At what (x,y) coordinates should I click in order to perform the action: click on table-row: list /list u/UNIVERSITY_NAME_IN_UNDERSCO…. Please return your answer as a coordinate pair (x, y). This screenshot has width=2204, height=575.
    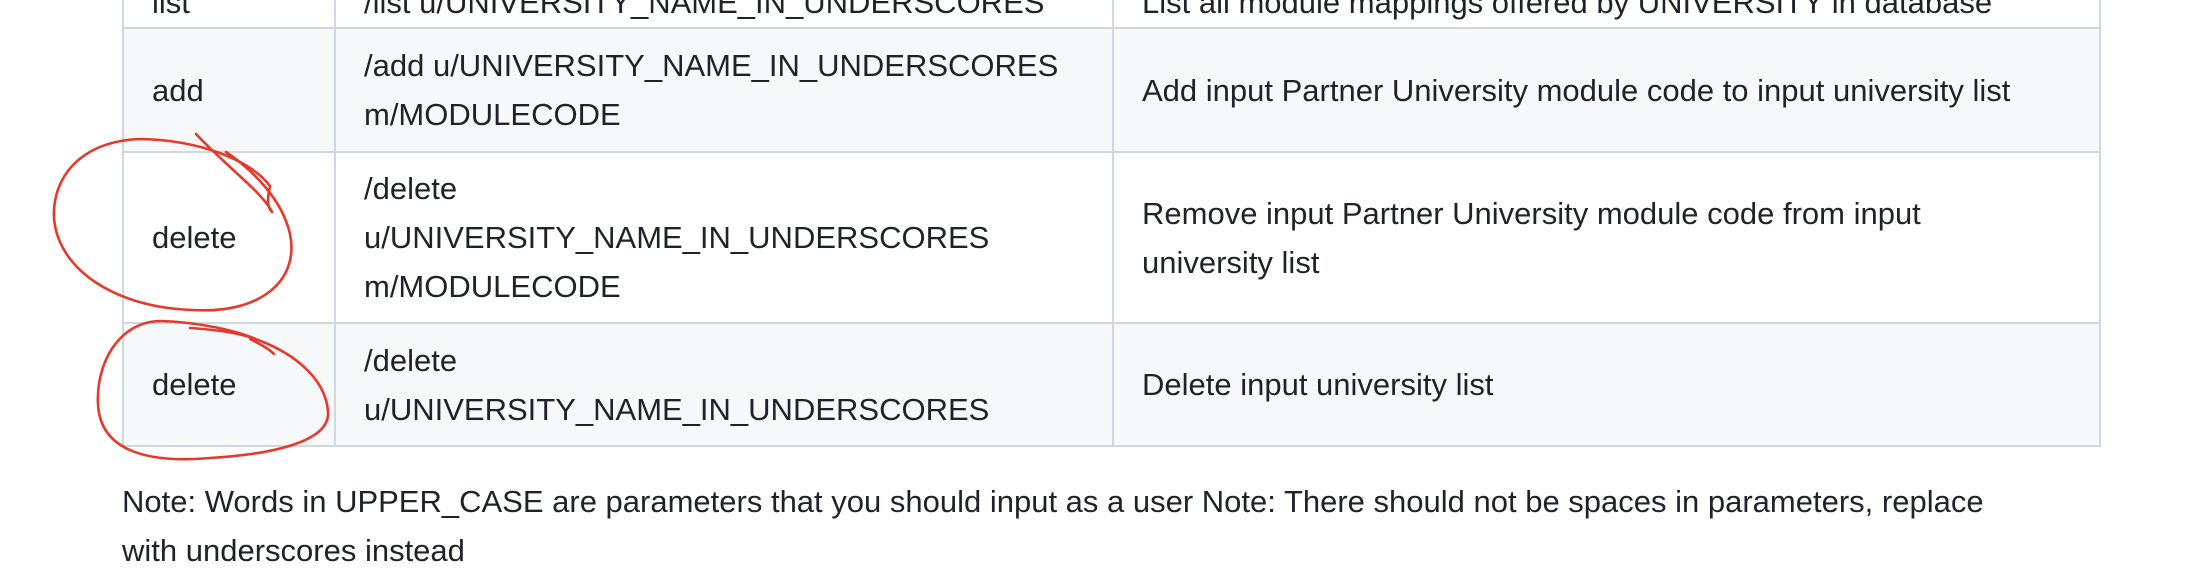
    Looking at the image, I should click on (1111, 14).